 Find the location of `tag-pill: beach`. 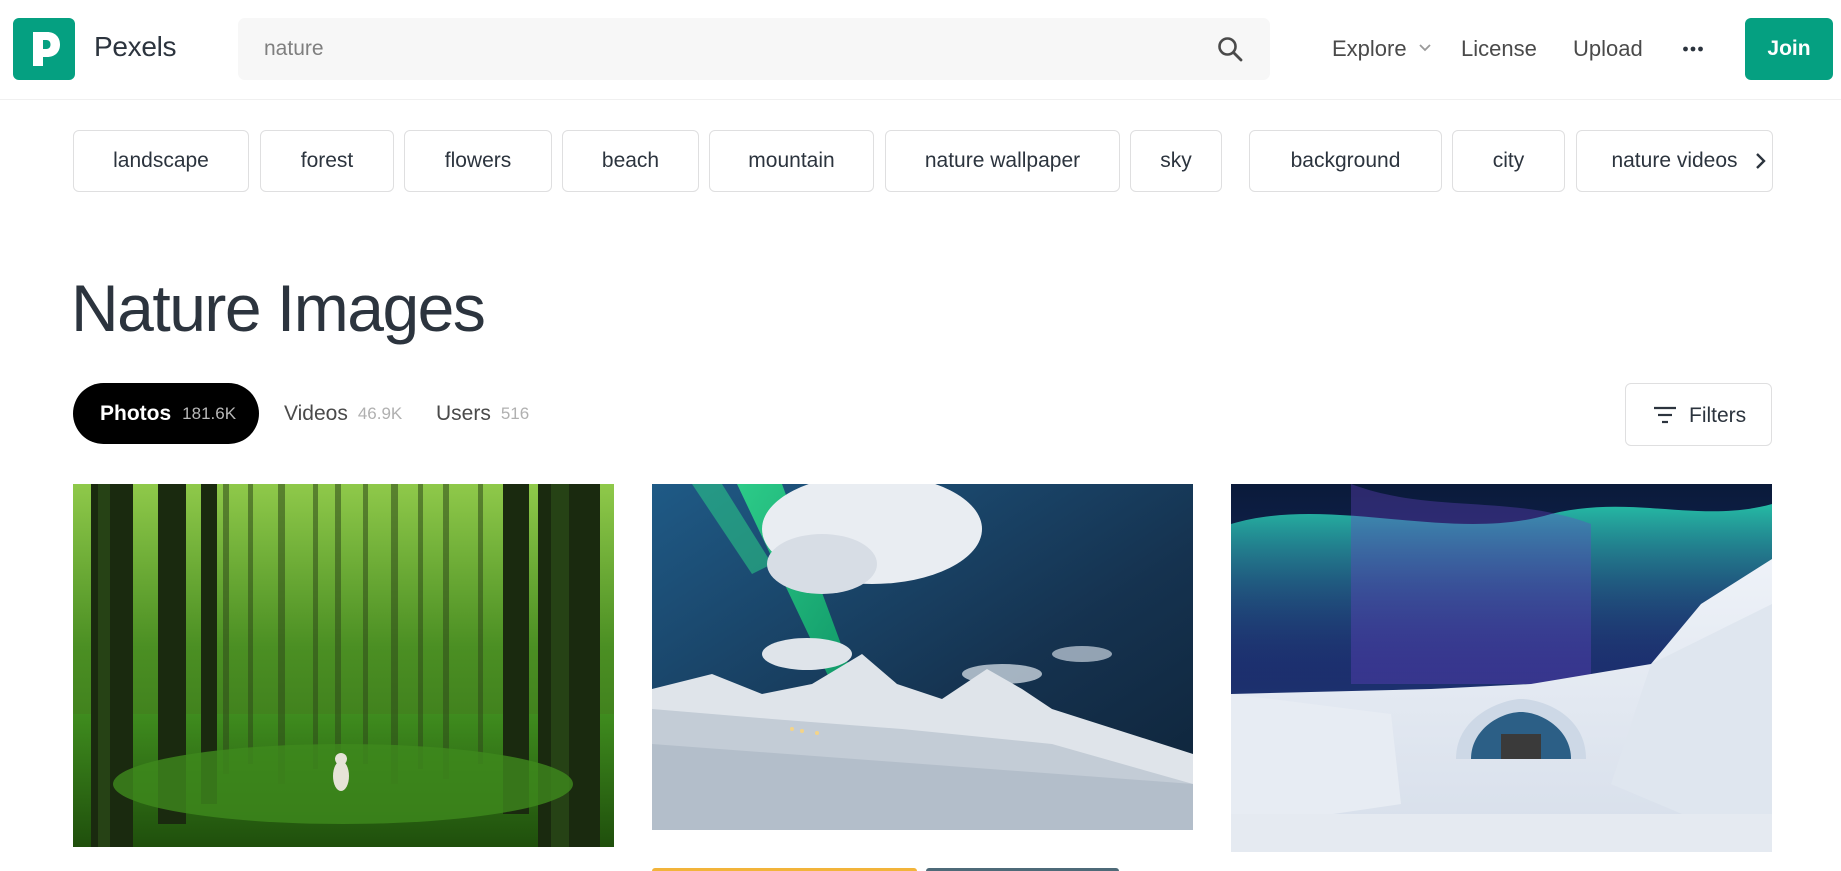

tag-pill: beach is located at coordinates (630, 161).